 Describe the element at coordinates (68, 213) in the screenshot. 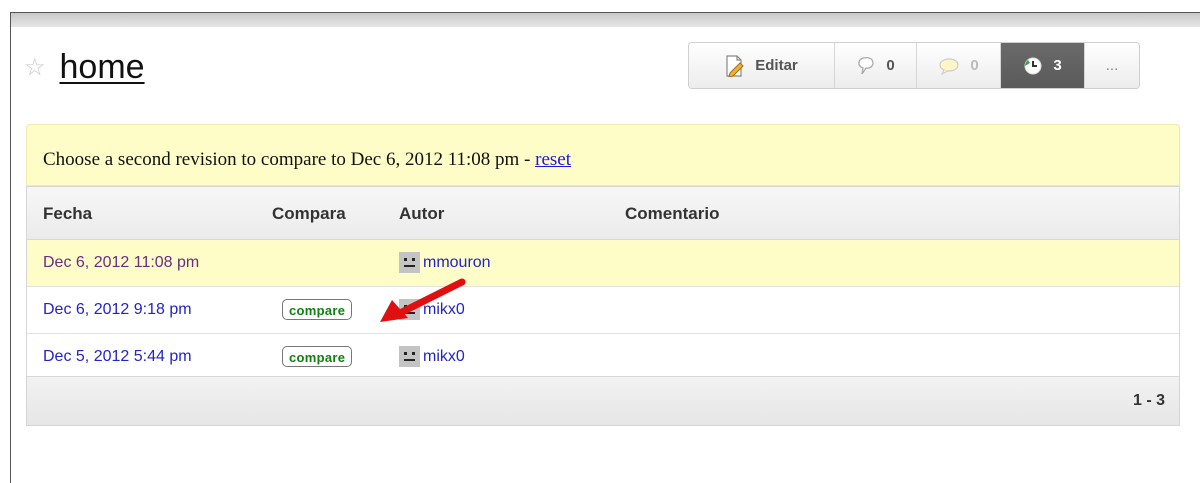

I see `column-header-date: Fecha` at that location.